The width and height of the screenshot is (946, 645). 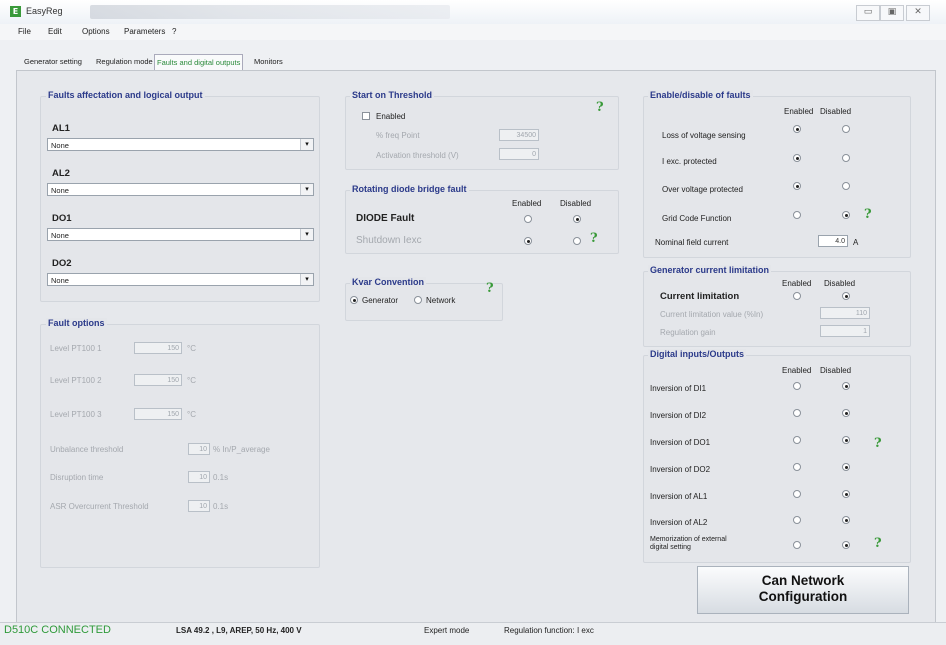 What do you see at coordinates (519, 135) in the screenshot?
I see `freq-point-input: 34500` at bounding box center [519, 135].